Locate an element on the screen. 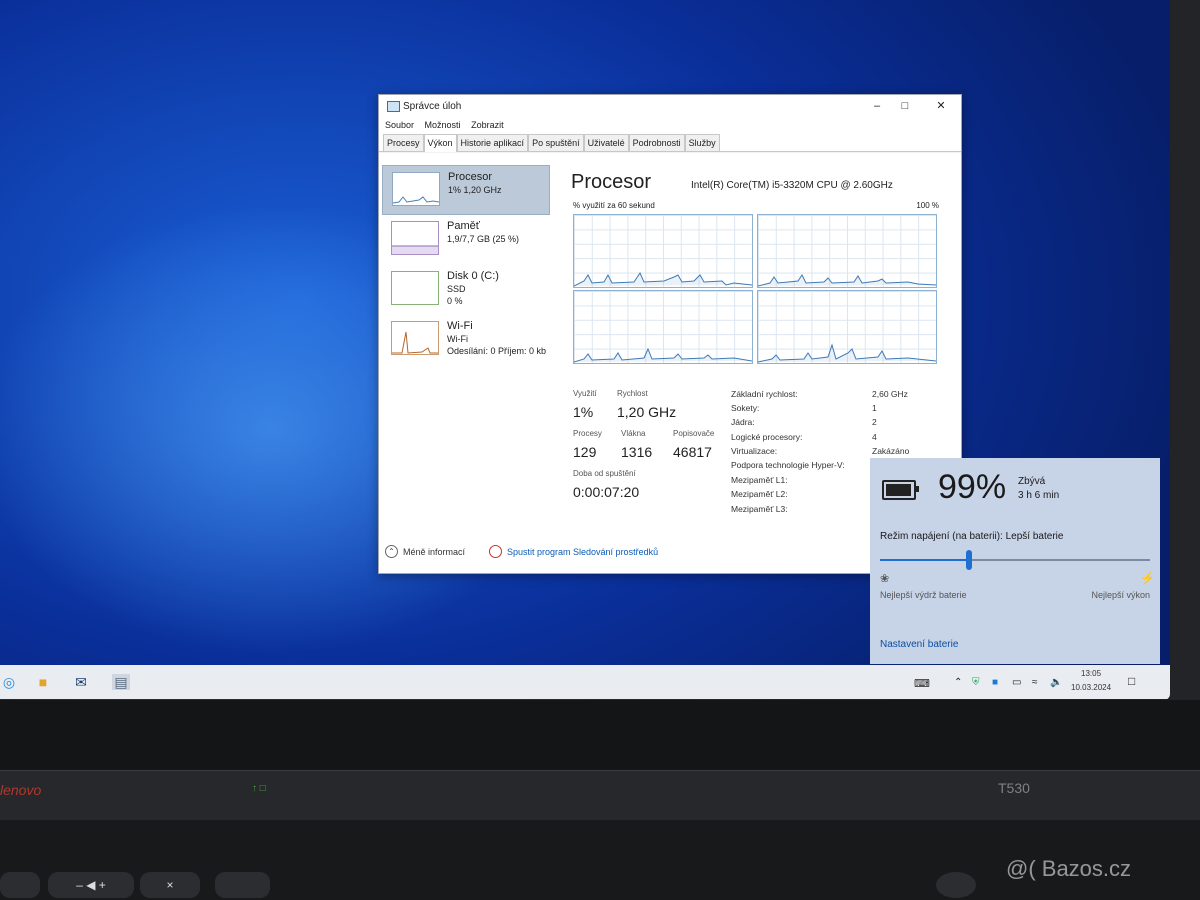 Image resolution: width=1200 pixels, height=900 pixels. spec-label: Sokety: is located at coordinates (745, 408).